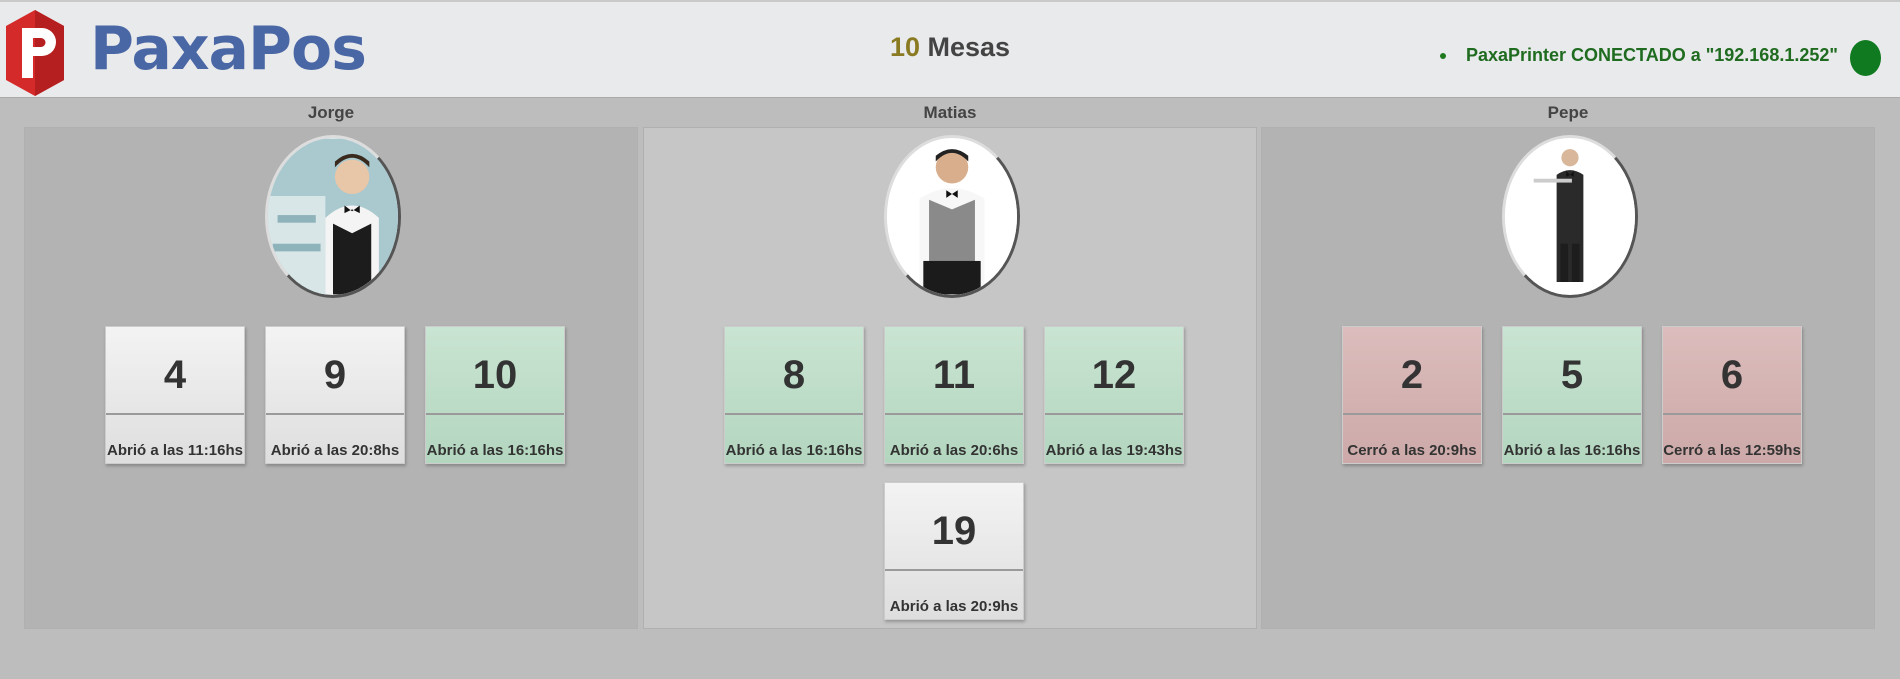  I want to click on table-number: 19, so click(954, 531).